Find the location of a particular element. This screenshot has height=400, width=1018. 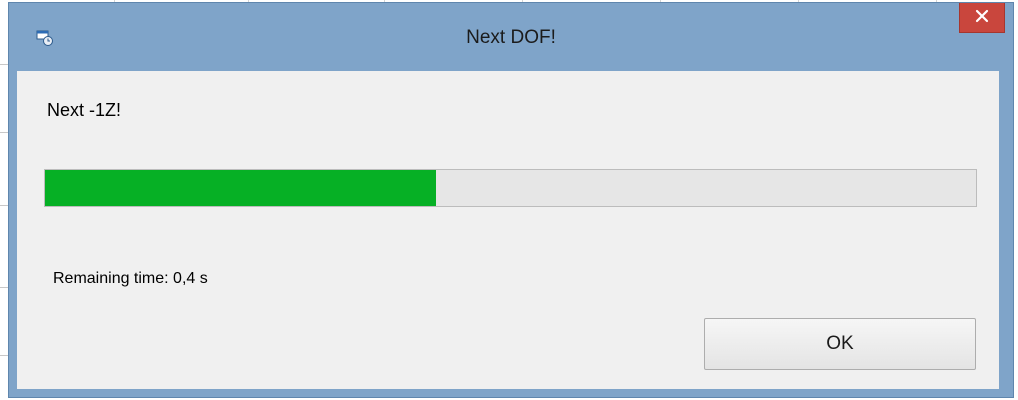

window-title: Next DOF! is located at coordinates (511, 37).